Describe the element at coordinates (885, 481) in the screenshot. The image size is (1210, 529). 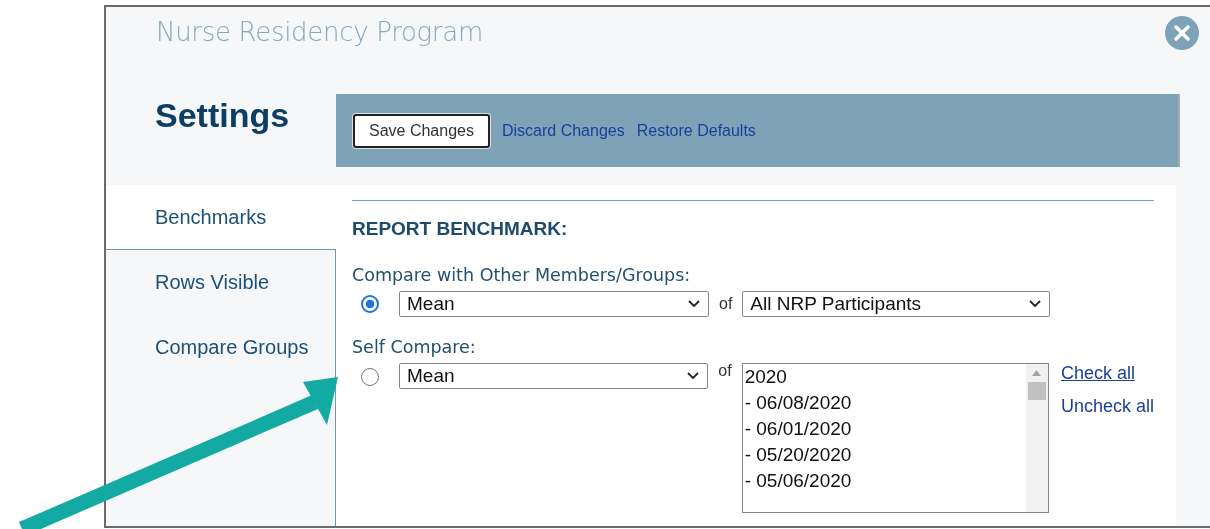
I see `listbox-option: - 05/06/2020` at that location.